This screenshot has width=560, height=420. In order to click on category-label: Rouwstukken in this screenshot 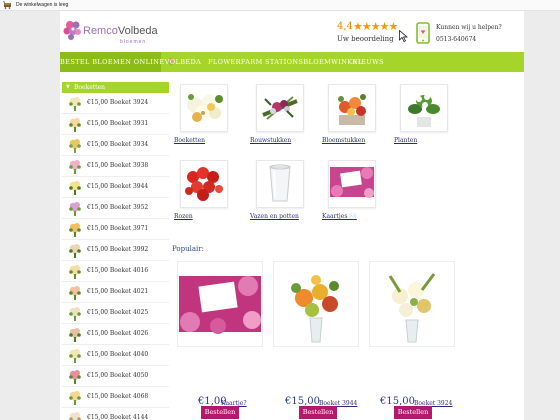, I will do `click(270, 140)`.